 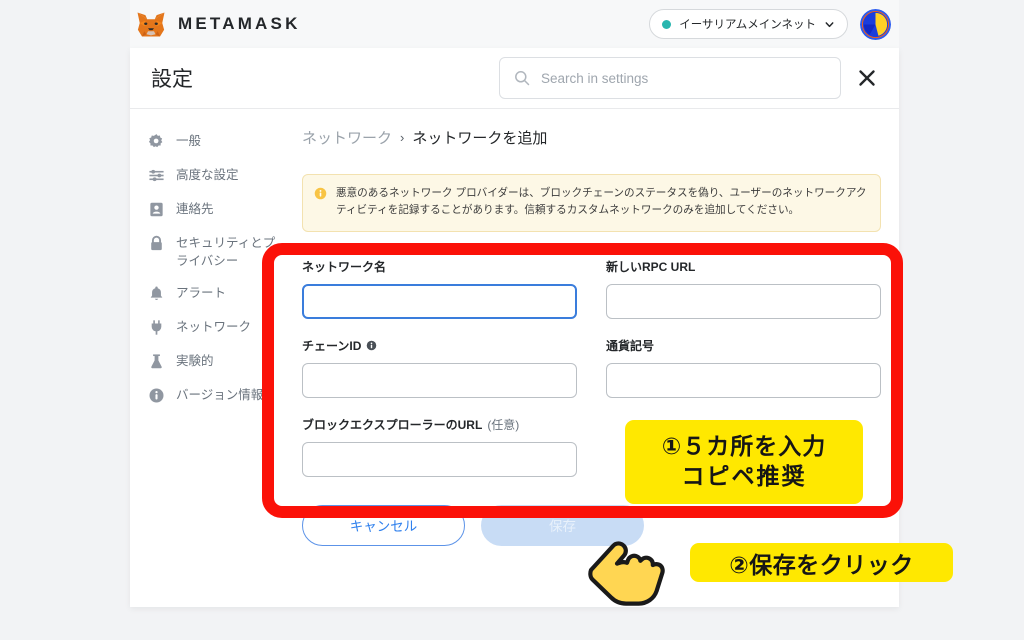 I want to click on breadcrumb-parent: ネットワーク, so click(x=347, y=137).